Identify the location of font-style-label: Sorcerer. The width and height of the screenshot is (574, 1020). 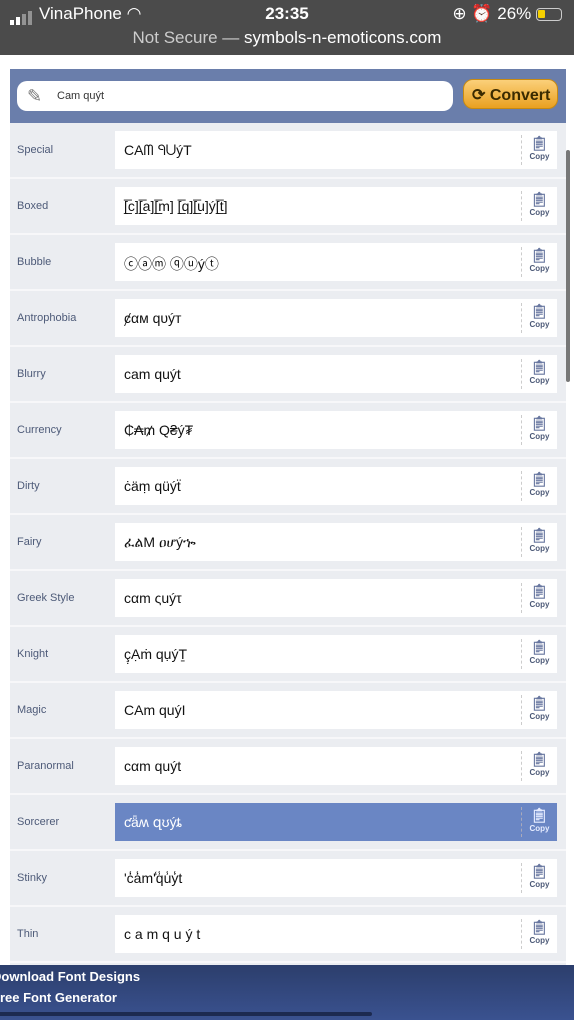
(38, 822).